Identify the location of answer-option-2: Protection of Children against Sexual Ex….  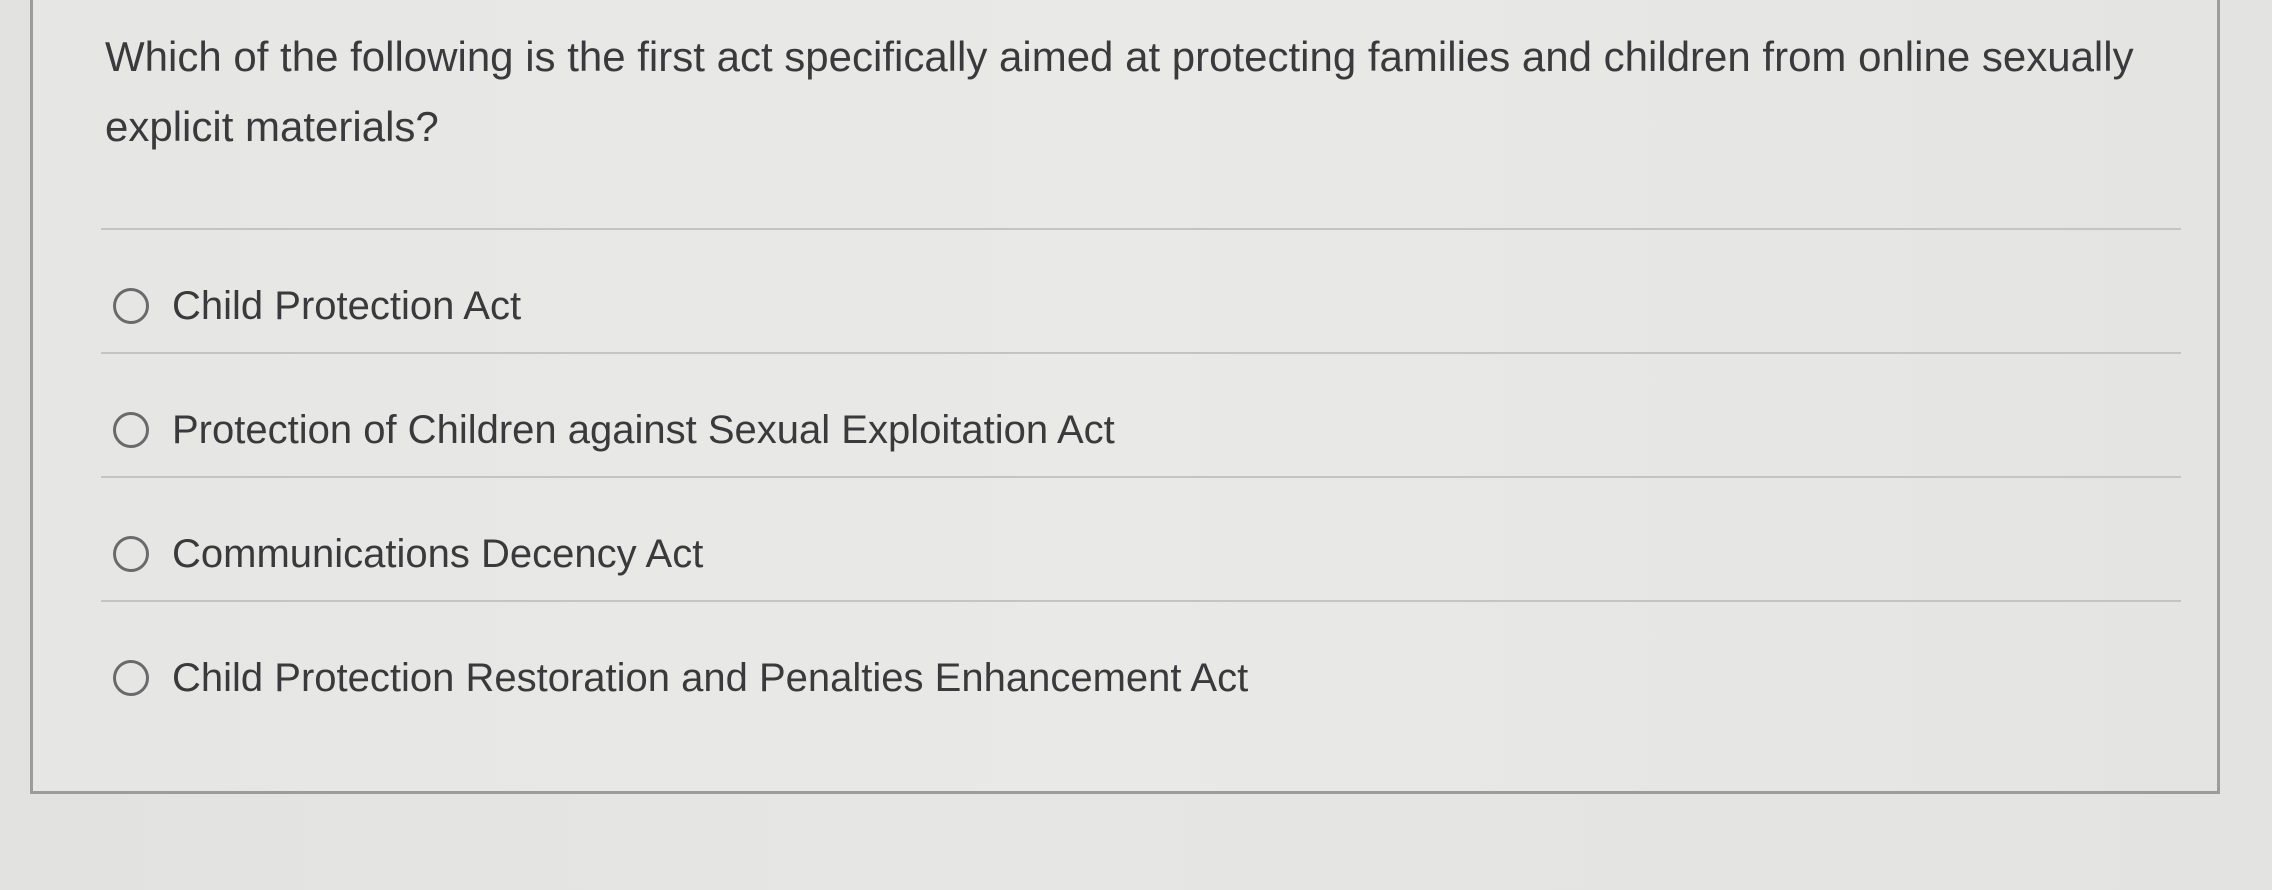
(614, 430).